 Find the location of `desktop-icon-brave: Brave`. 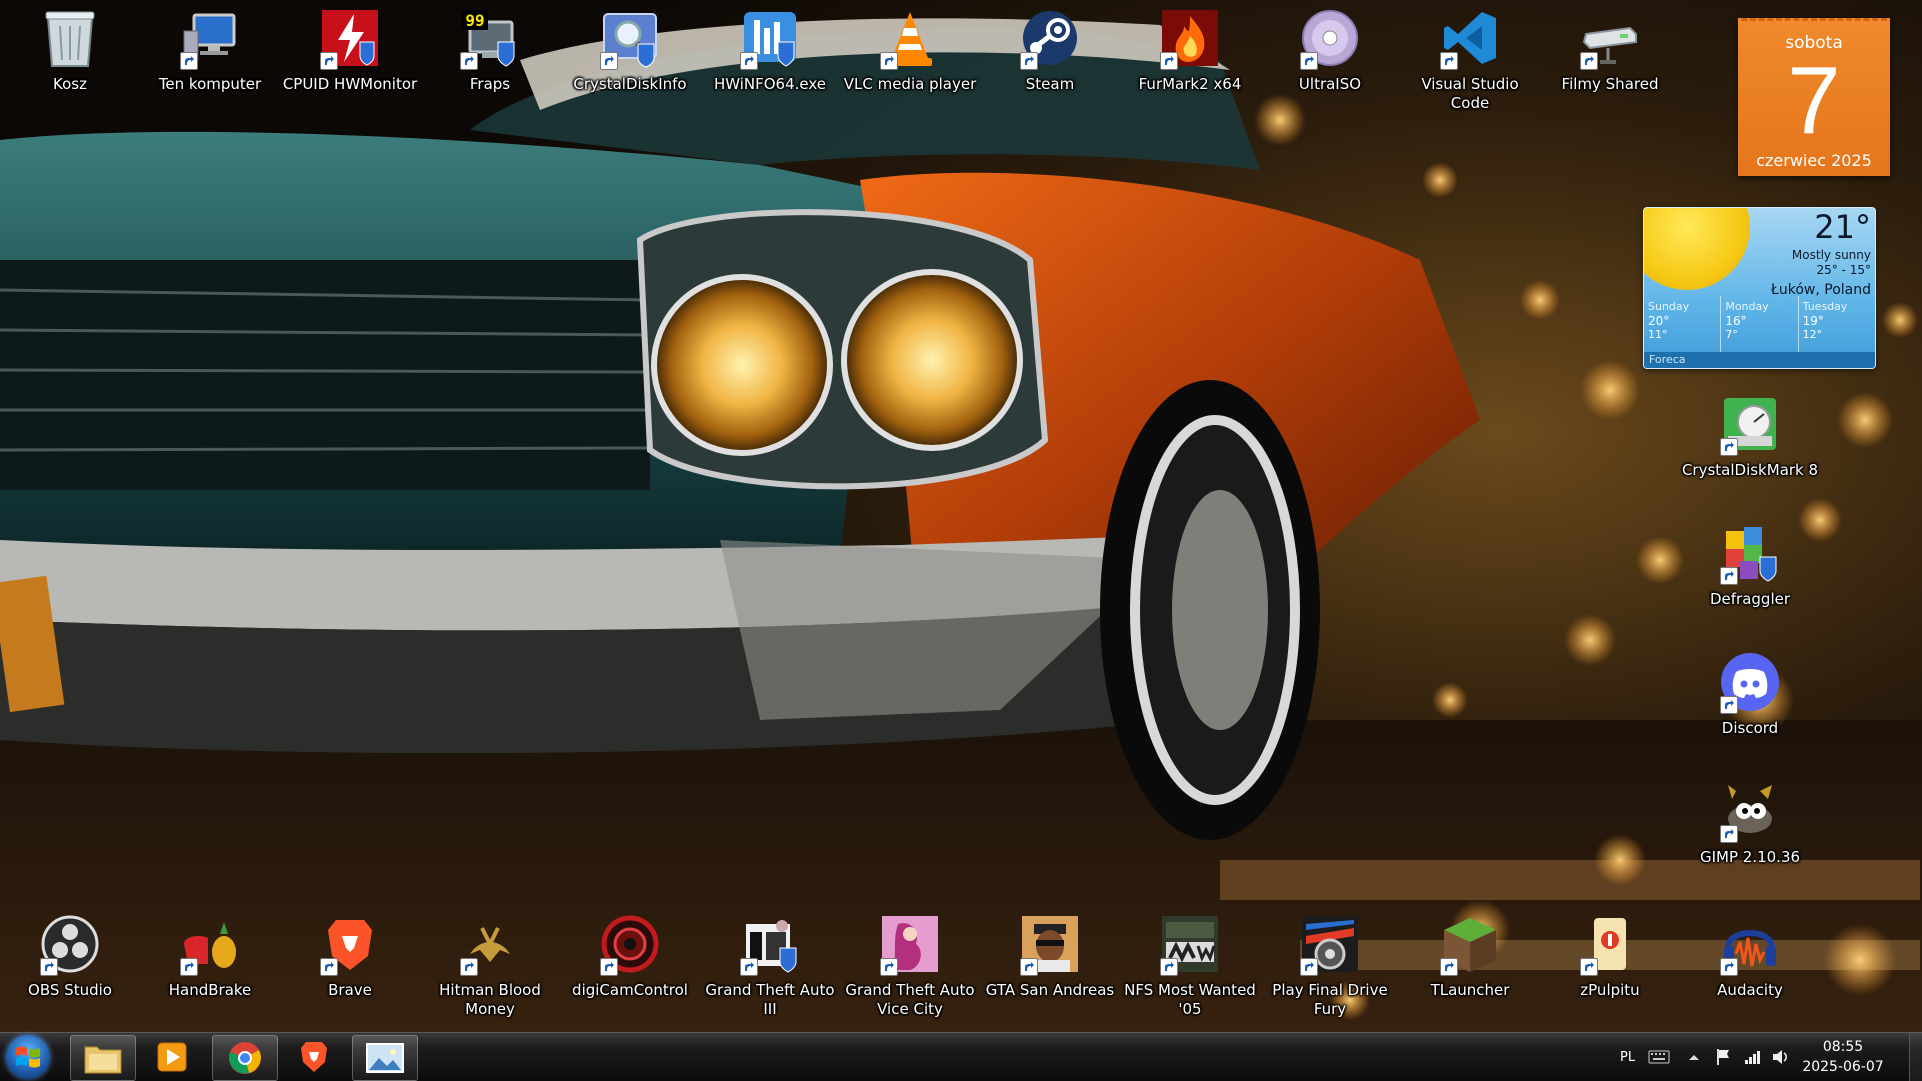

desktop-icon-brave: Brave is located at coordinates (350, 956).